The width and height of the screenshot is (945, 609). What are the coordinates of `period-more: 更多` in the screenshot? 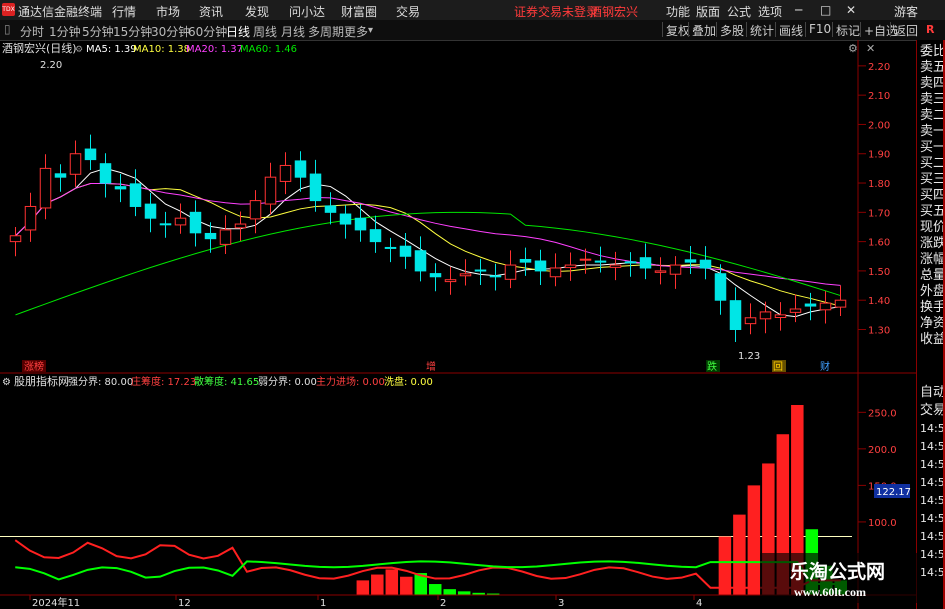 It's located at (356, 31).